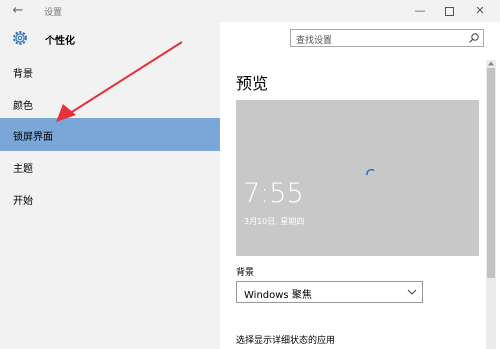  Describe the element at coordinates (274, 221) in the screenshot. I see `preview-date: 3月10日, 星期四` at that location.